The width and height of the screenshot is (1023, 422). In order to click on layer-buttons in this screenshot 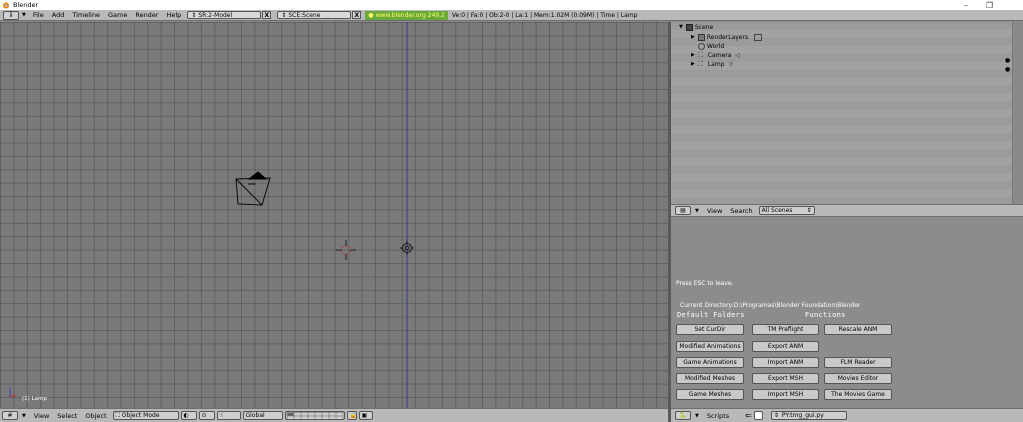, I will do `click(314, 415)`.